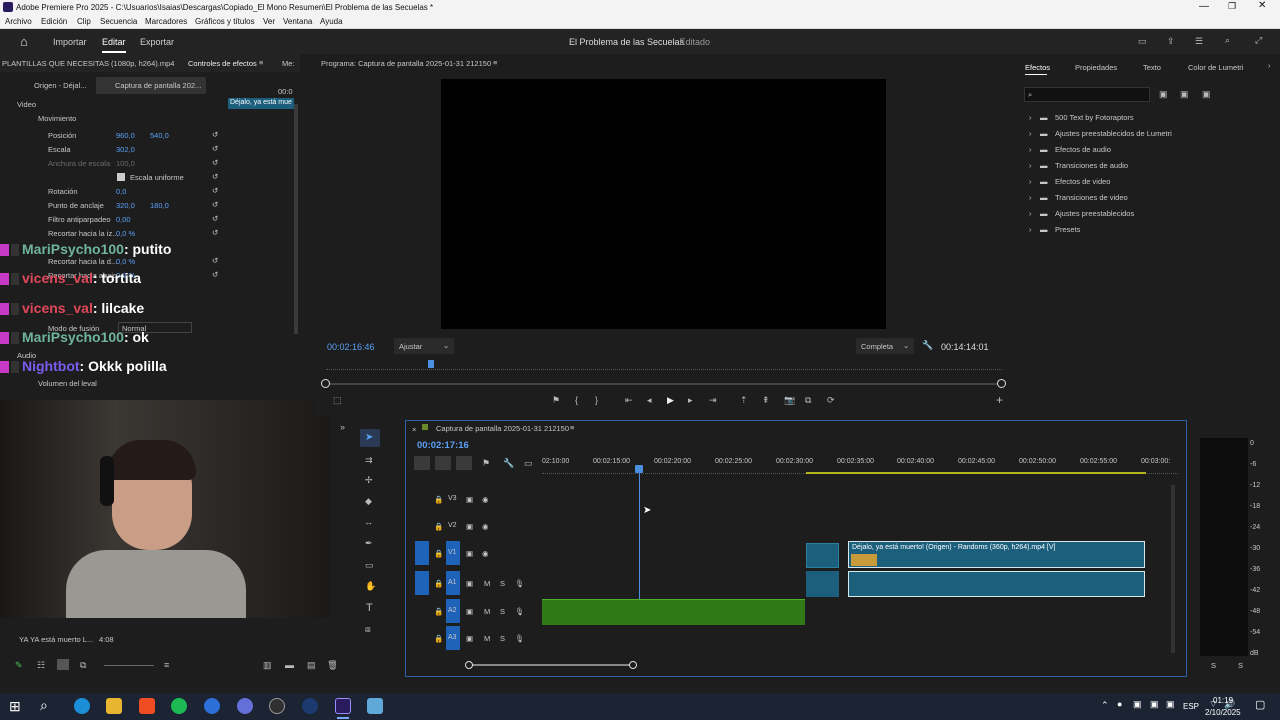 Image resolution: width=1280 pixels, height=720 pixels. What do you see at coordinates (83, 665) in the screenshot?
I see `freeform-view-icon: ⧉` at bounding box center [83, 665].